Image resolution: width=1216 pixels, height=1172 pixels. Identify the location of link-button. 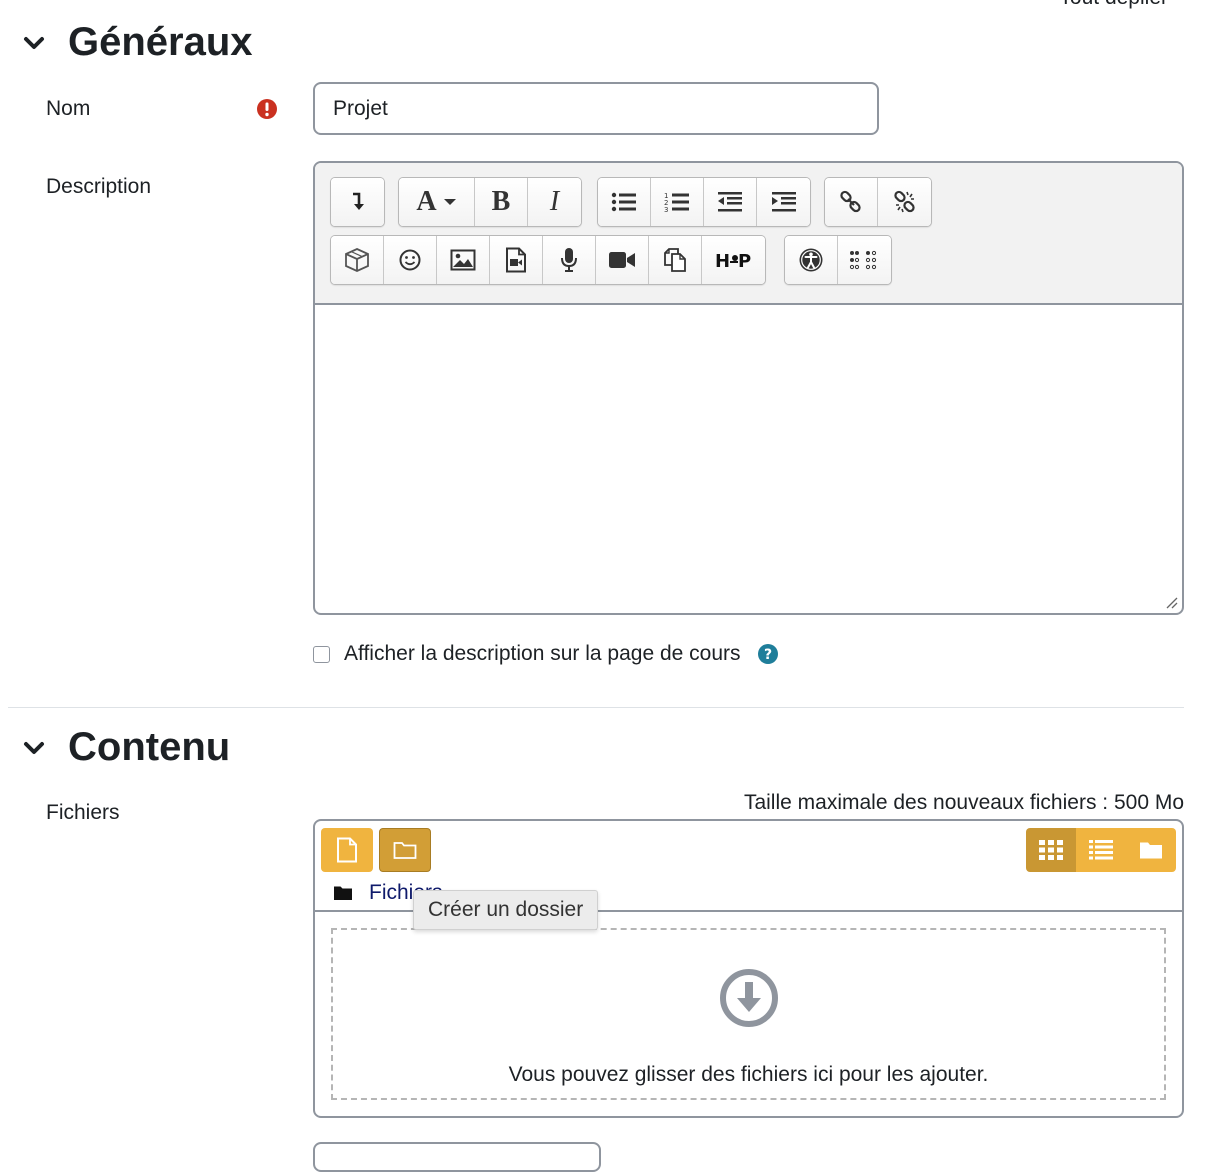
(851, 202).